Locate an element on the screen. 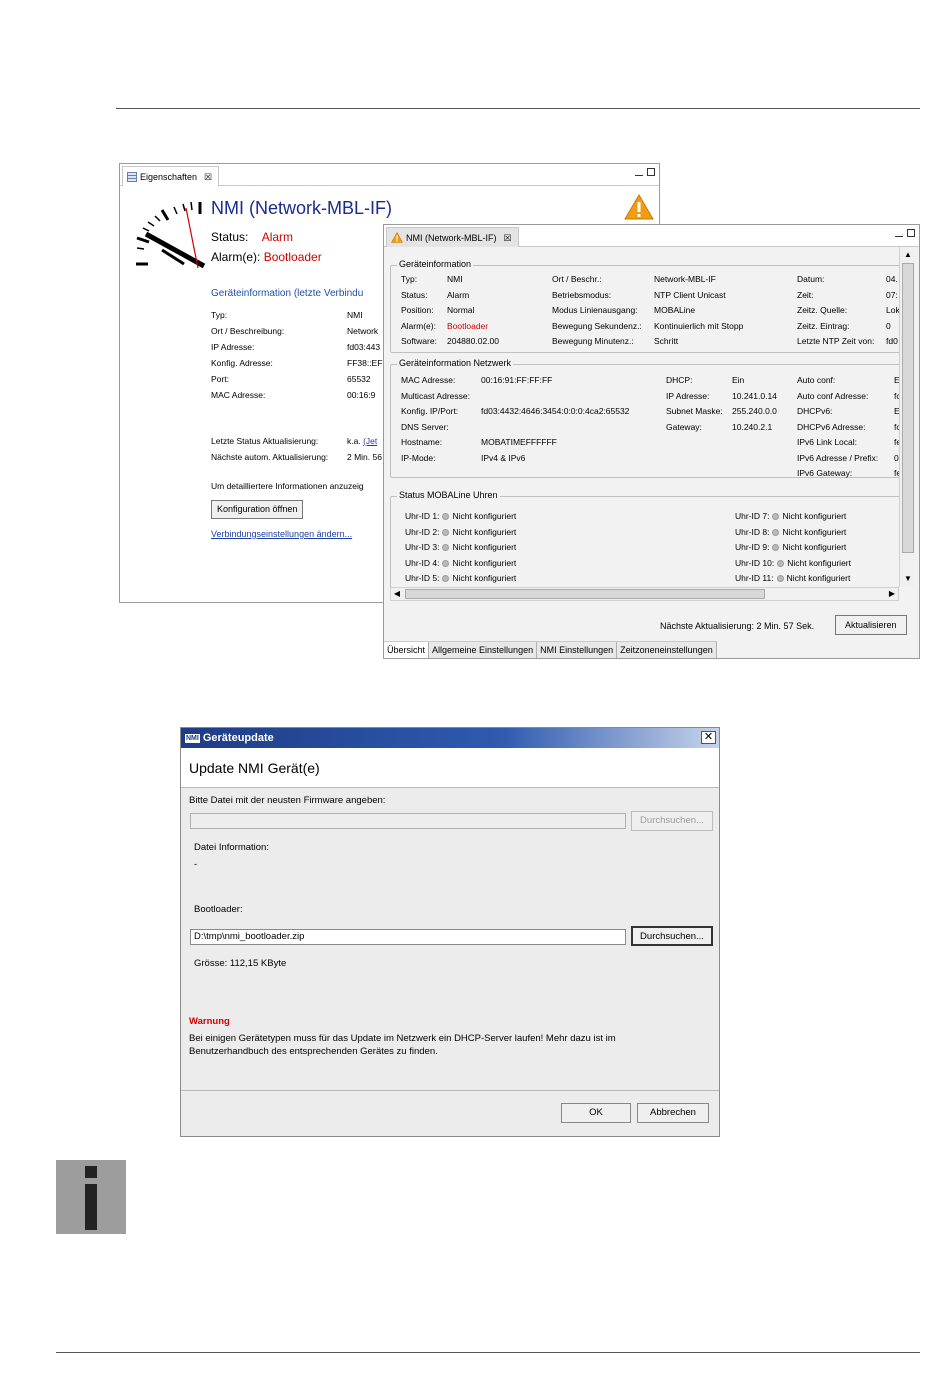  clock-id: Uhr-ID 2: is located at coordinates (422, 531).